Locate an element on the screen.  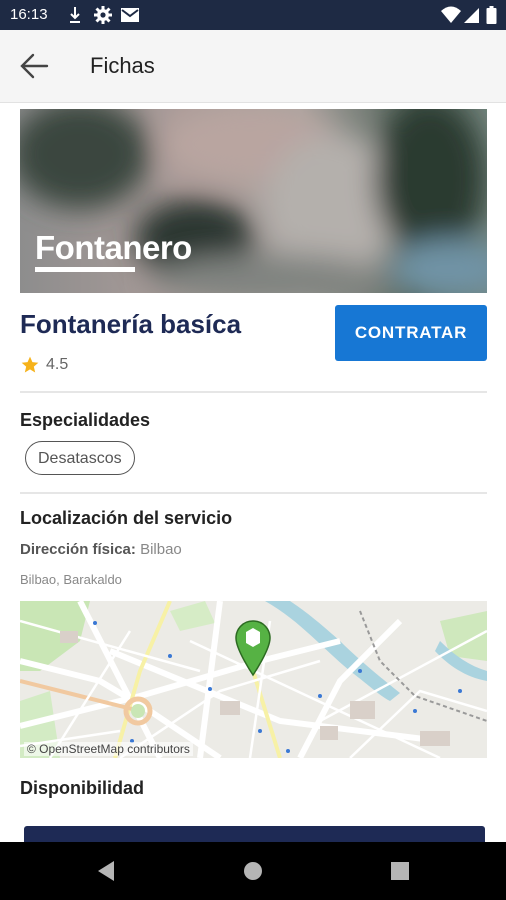
hero-category-label: Fontanero is located at coordinates (113, 247).